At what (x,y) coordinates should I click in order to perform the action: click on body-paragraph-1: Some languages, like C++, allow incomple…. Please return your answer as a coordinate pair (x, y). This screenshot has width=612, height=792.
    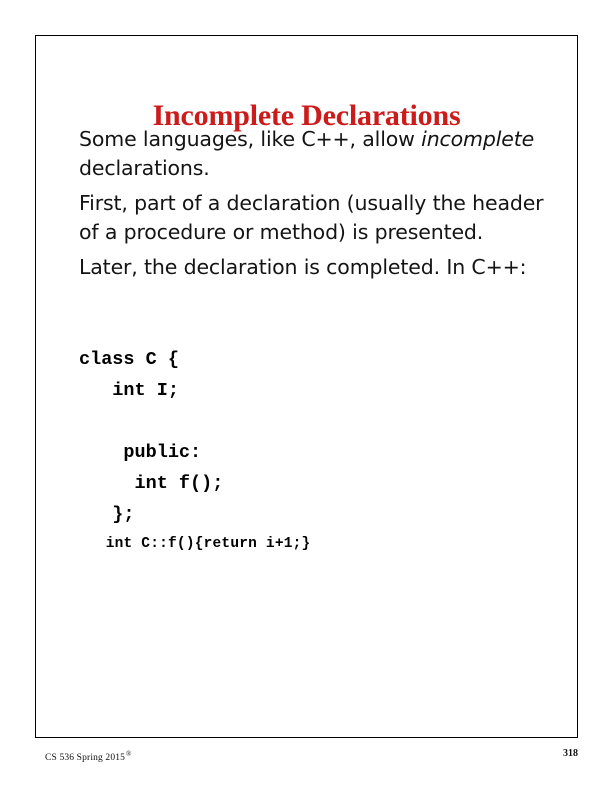
    Looking at the image, I should click on (314, 153).